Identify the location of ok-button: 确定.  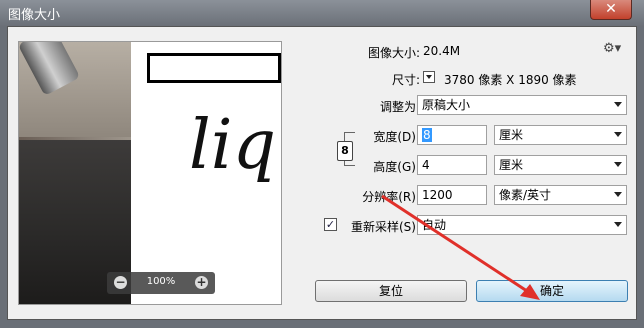
(552, 291).